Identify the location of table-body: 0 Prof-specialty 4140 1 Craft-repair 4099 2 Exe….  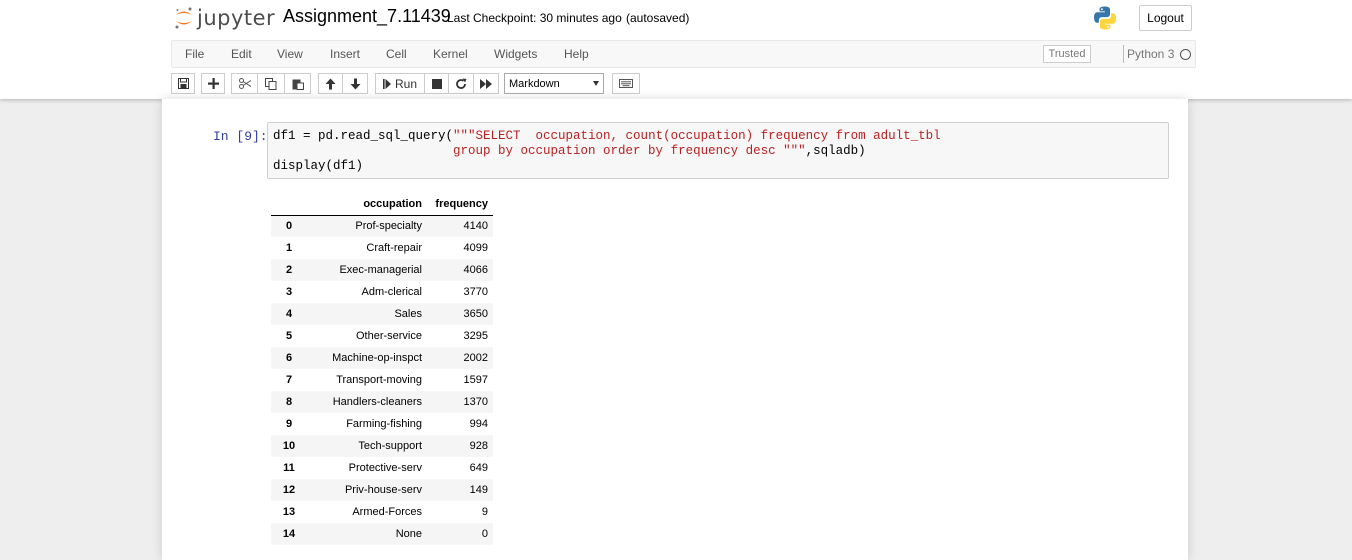
(382, 380).